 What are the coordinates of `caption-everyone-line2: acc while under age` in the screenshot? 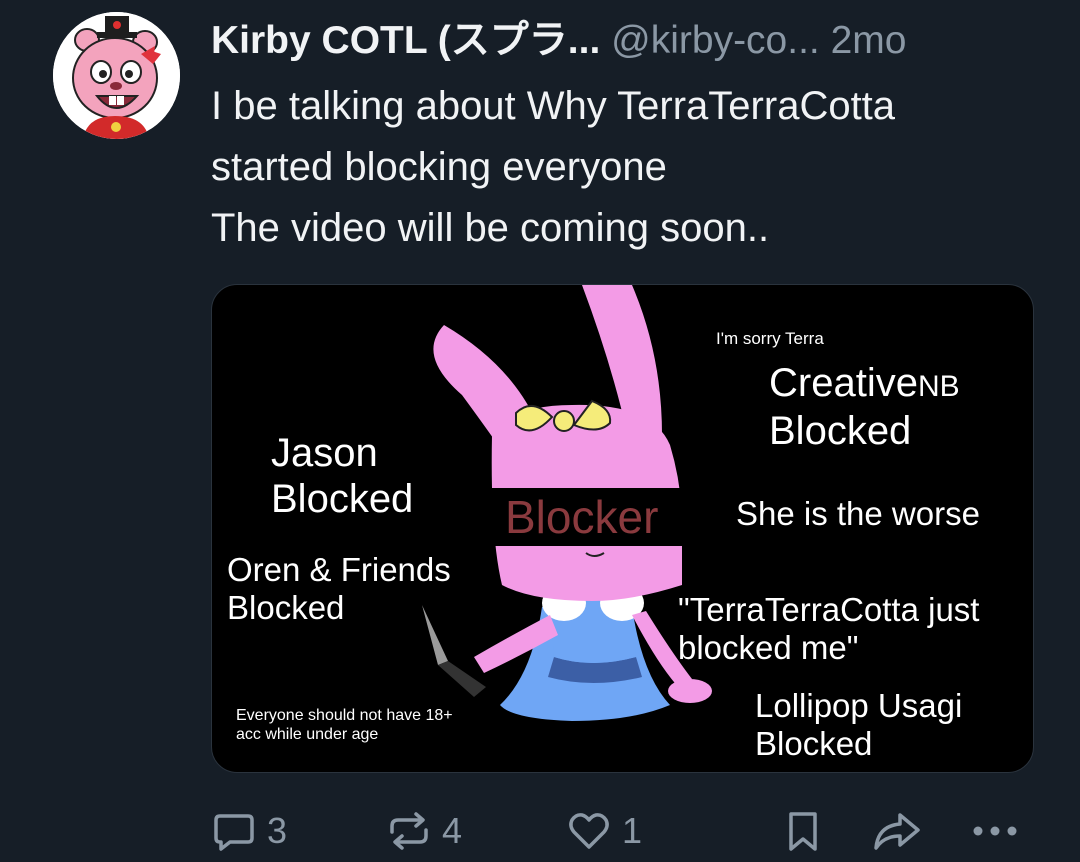 It's located at (307, 734).